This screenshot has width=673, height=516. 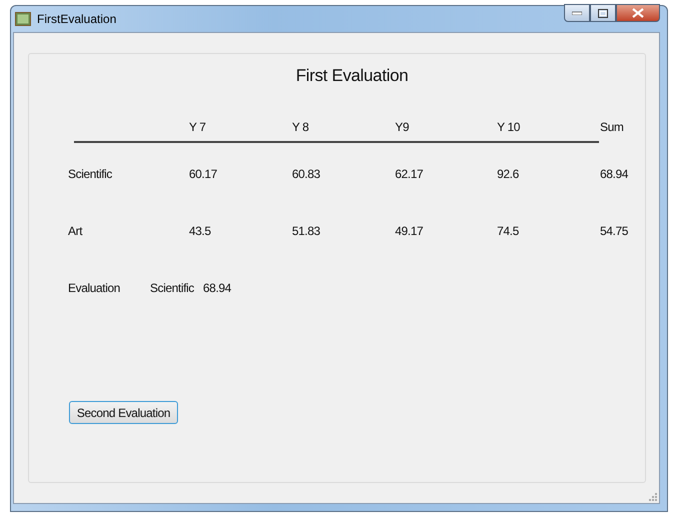 I want to click on evaluation-category: Scientific, so click(x=172, y=288).